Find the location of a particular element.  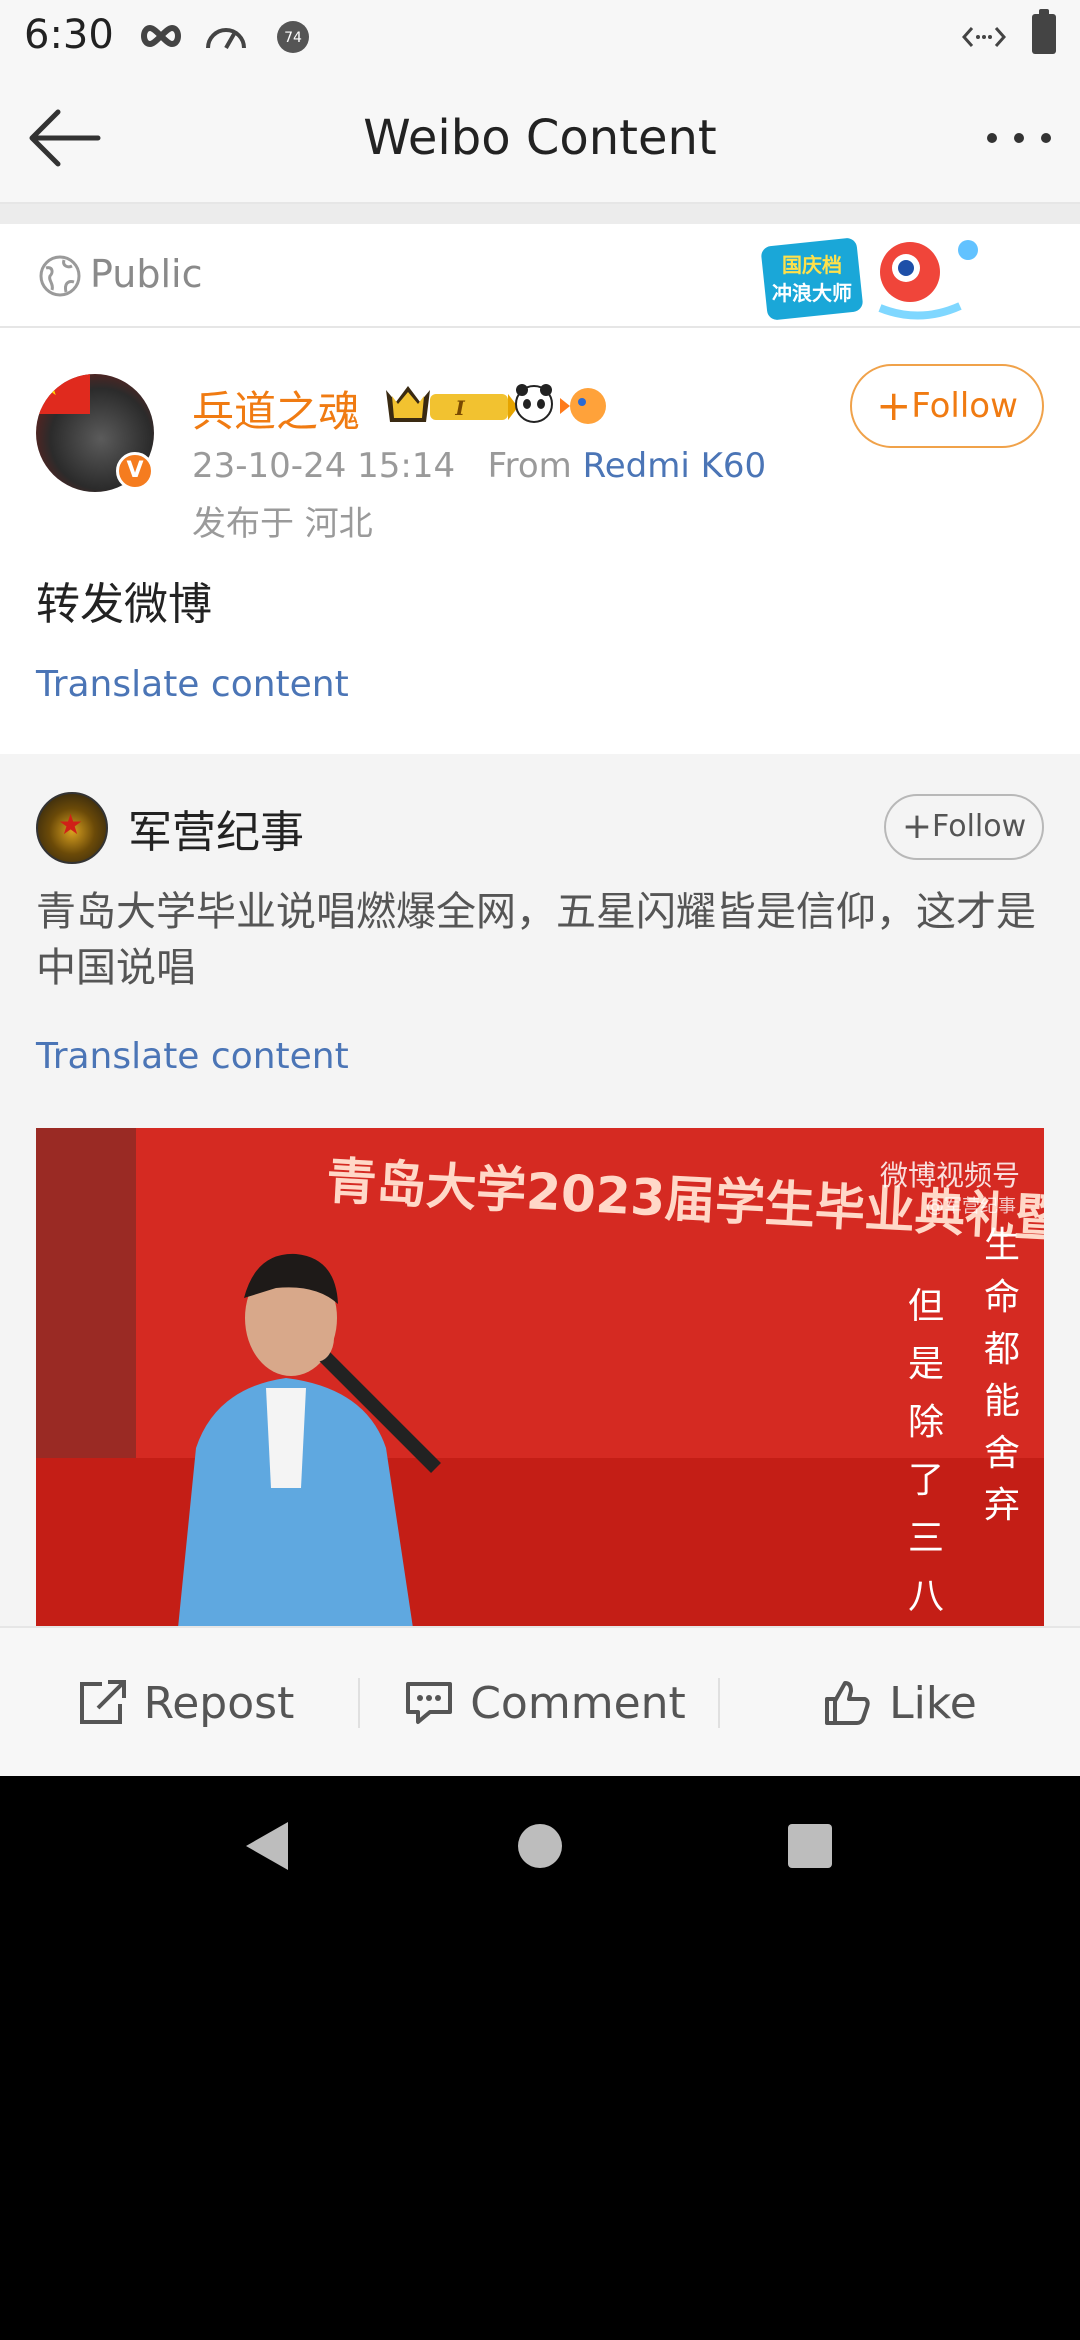

promo-text-2: 冲浪大师 is located at coordinates (812, 293).